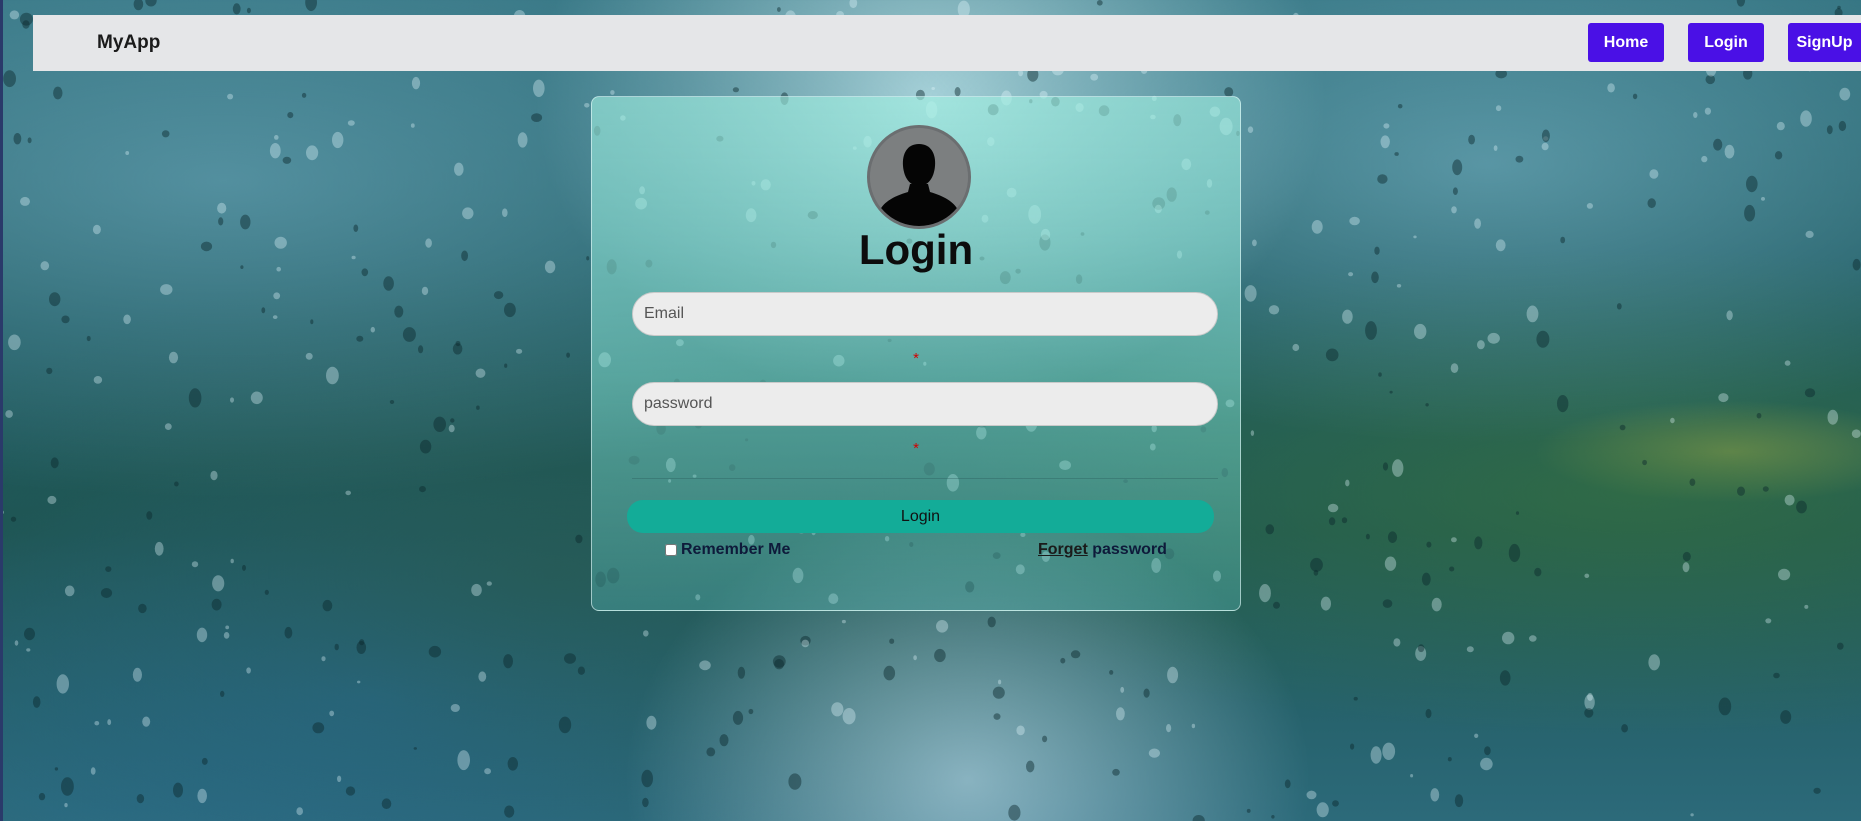  Describe the element at coordinates (916, 358) in the screenshot. I see `email-required-mark: *` at that location.